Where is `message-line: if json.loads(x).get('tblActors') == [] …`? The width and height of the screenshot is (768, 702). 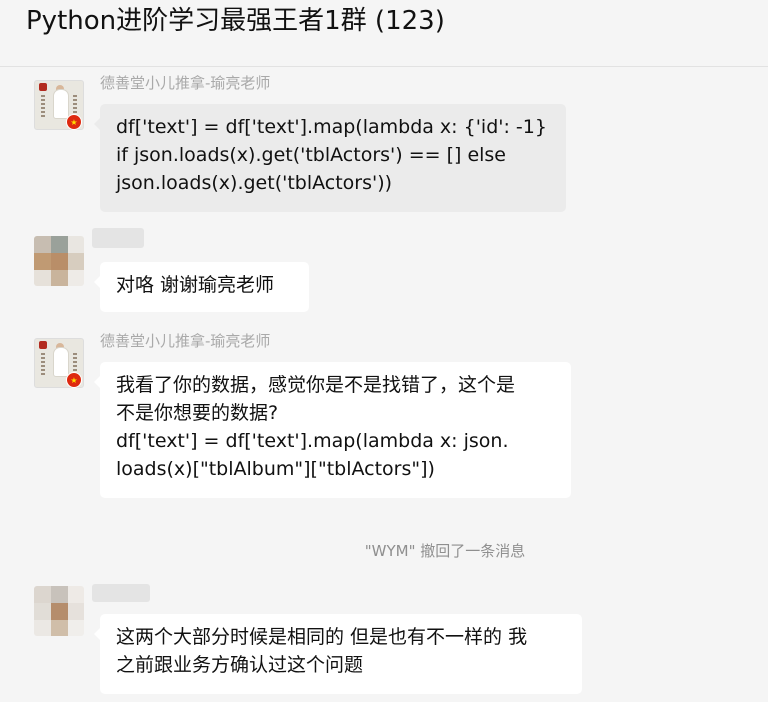 message-line: if json.loads(x).get('tblActors') == [] … is located at coordinates (311, 155).